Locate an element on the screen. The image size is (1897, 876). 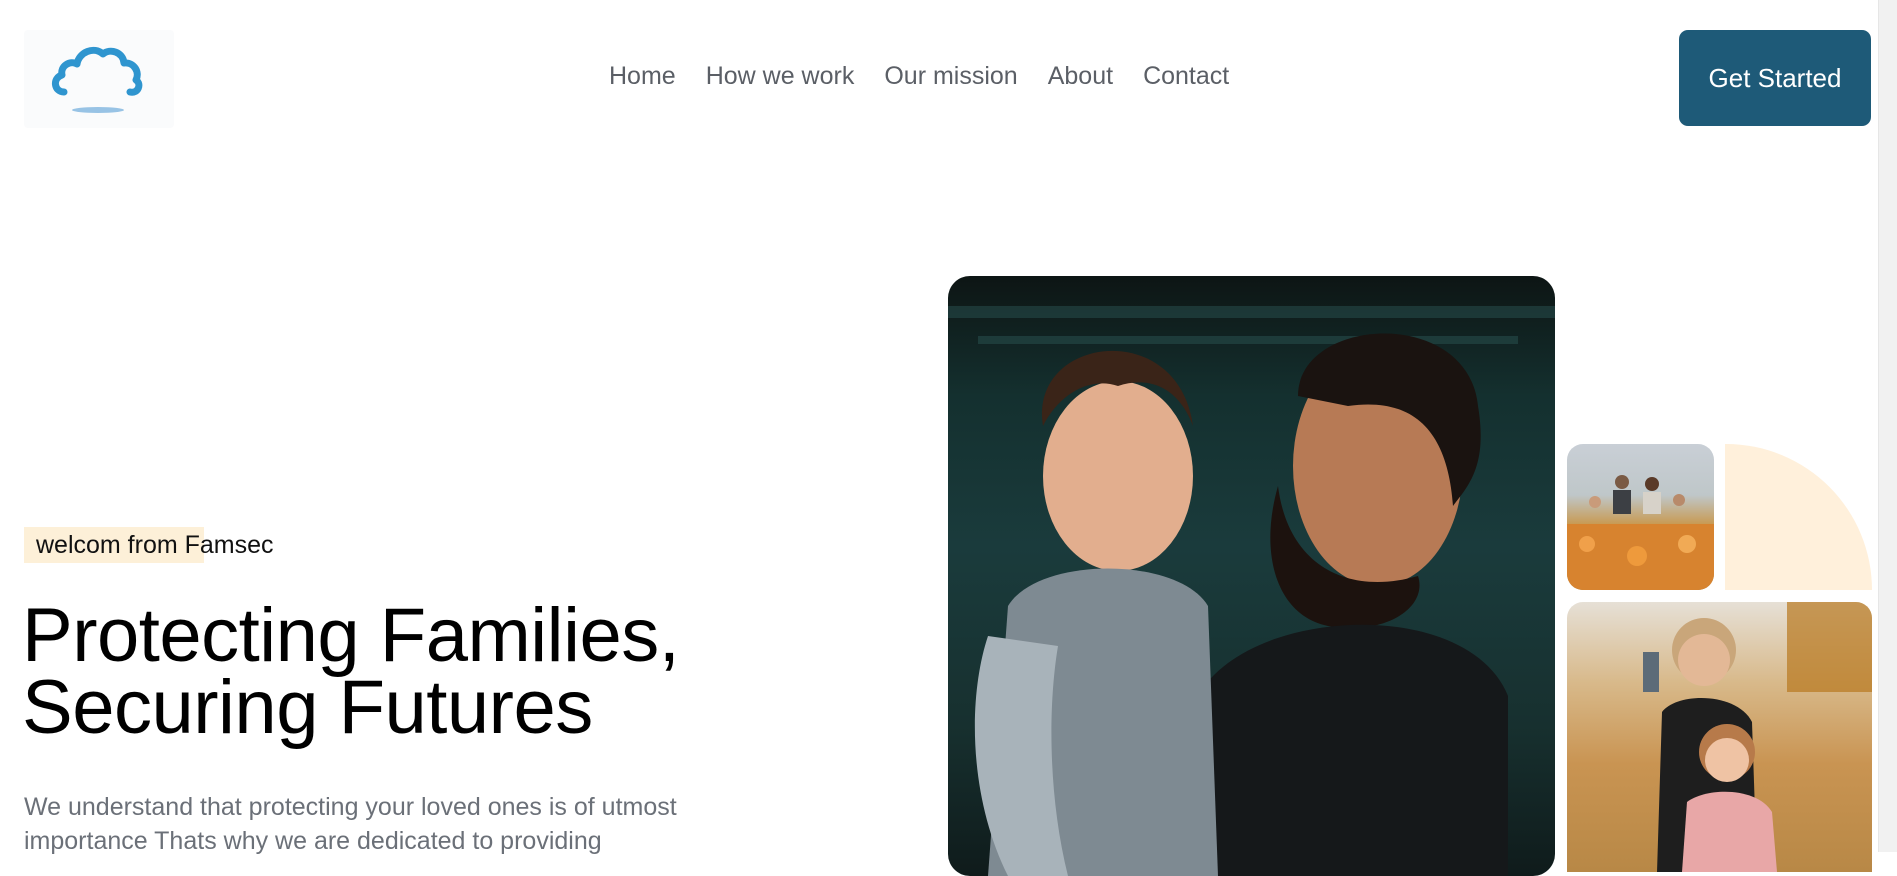
children-hugging-in-field-photo is located at coordinates (1719, 737).